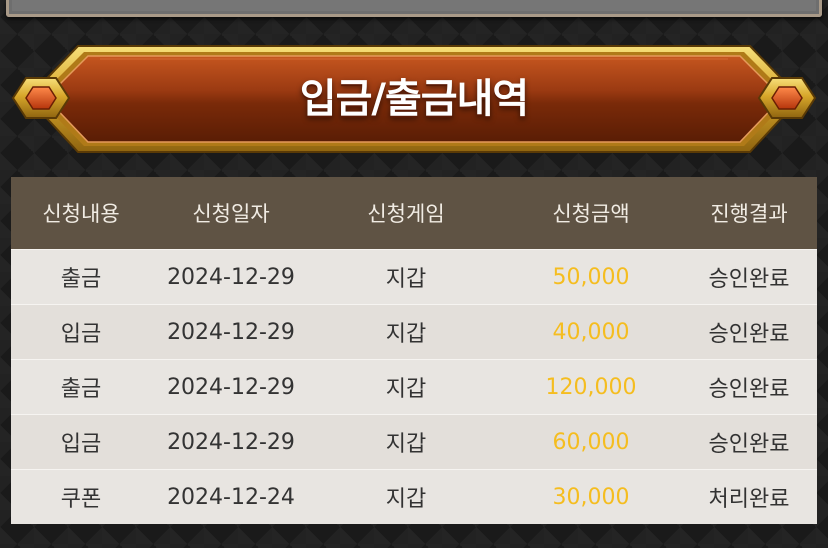  I want to click on column-header-date: 신청일자, so click(231, 213).